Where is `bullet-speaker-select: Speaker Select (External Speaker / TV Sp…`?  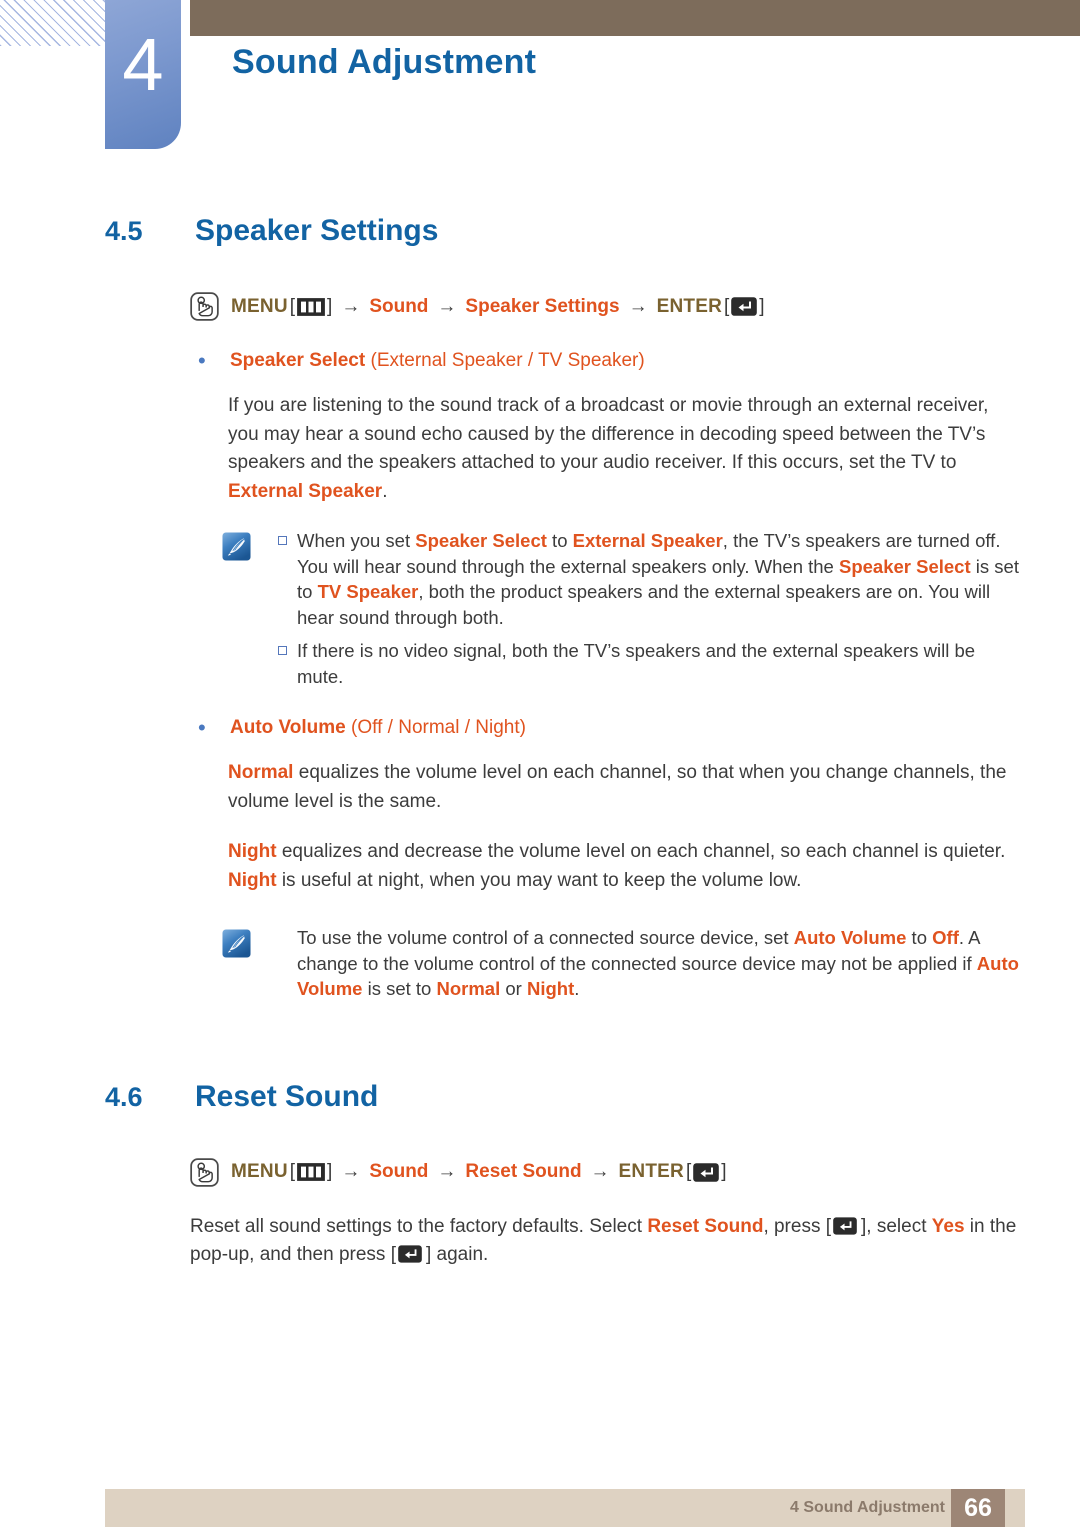
bullet-speaker-select: Speaker Select (External Speaker / TV Sp… is located at coordinates (635, 361).